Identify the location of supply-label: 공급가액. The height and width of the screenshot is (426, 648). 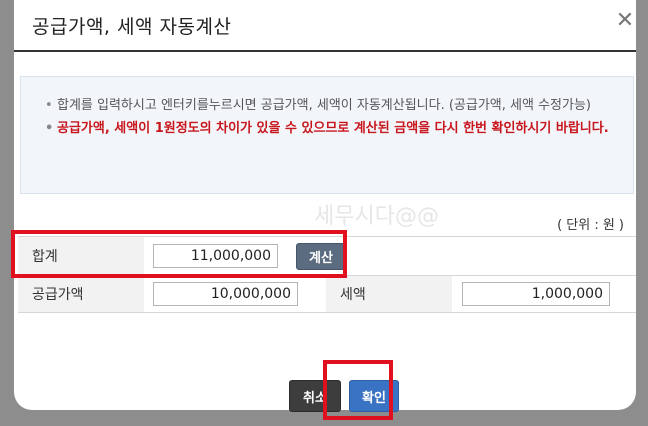
(81, 294).